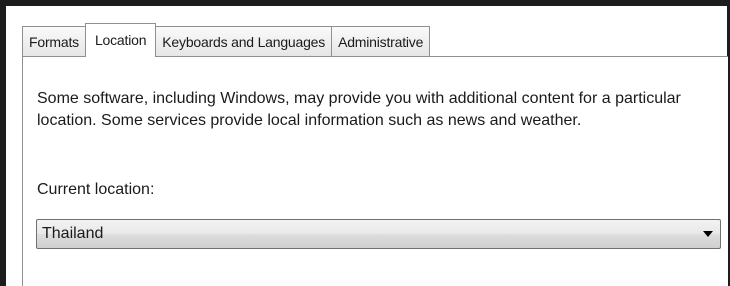  Describe the element at coordinates (378, 234) in the screenshot. I see `current-location-dropdown: Thailand` at that location.